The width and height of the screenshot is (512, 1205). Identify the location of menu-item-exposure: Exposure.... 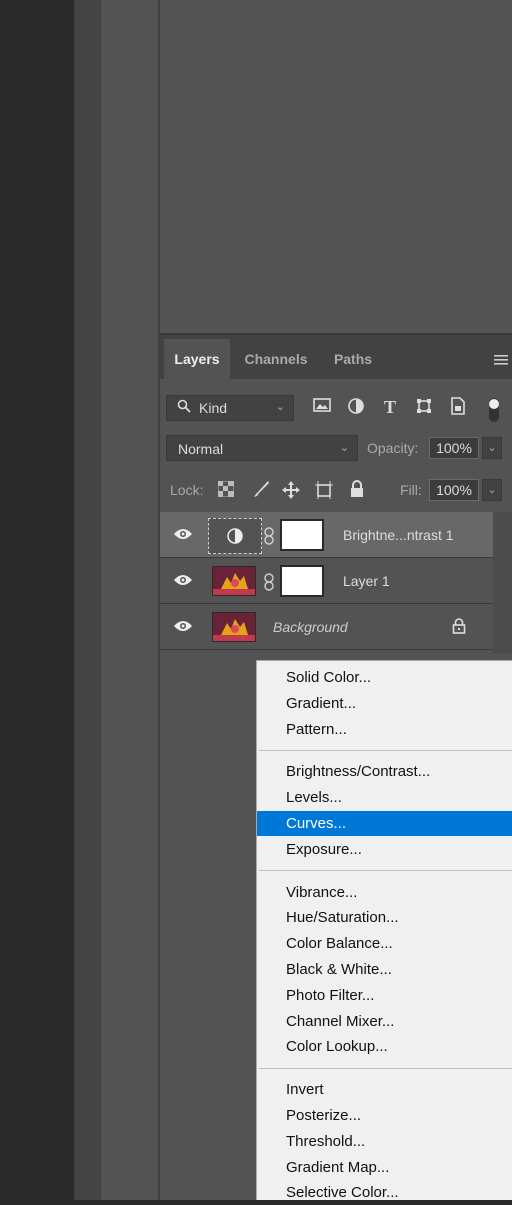
(384, 849).